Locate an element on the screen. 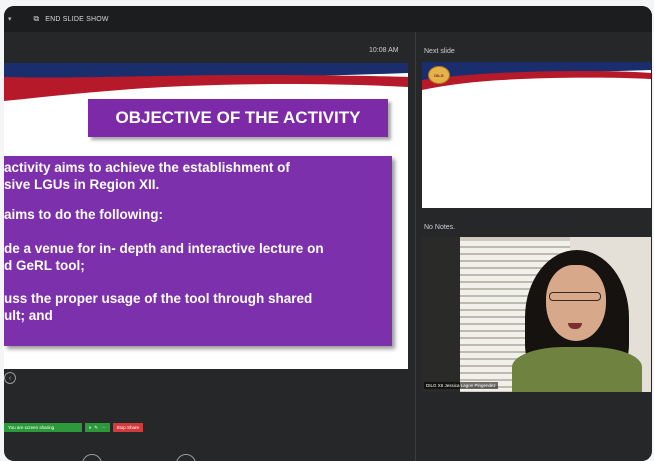 The height and width of the screenshot is (461, 654). person-face is located at coordinates (576, 303).